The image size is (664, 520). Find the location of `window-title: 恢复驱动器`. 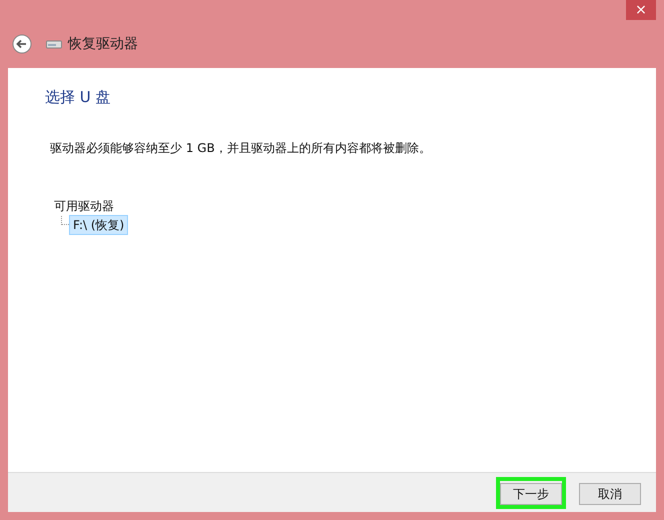

window-title: 恢复驱动器 is located at coordinates (103, 44).